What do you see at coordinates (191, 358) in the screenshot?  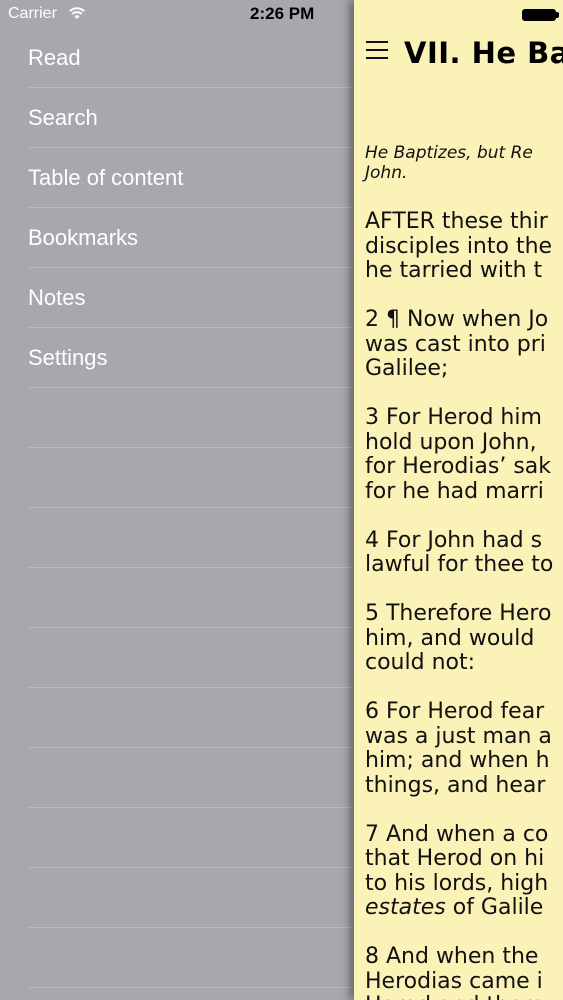 I see `menu-item-settings: Settings` at bounding box center [191, 358].